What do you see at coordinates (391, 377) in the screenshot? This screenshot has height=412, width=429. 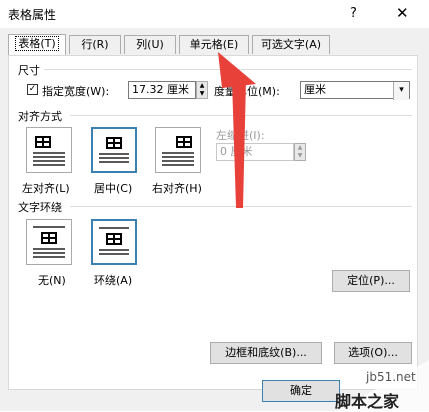 I see `watermark-url: jb51.net` at bounding box center [391, 377].